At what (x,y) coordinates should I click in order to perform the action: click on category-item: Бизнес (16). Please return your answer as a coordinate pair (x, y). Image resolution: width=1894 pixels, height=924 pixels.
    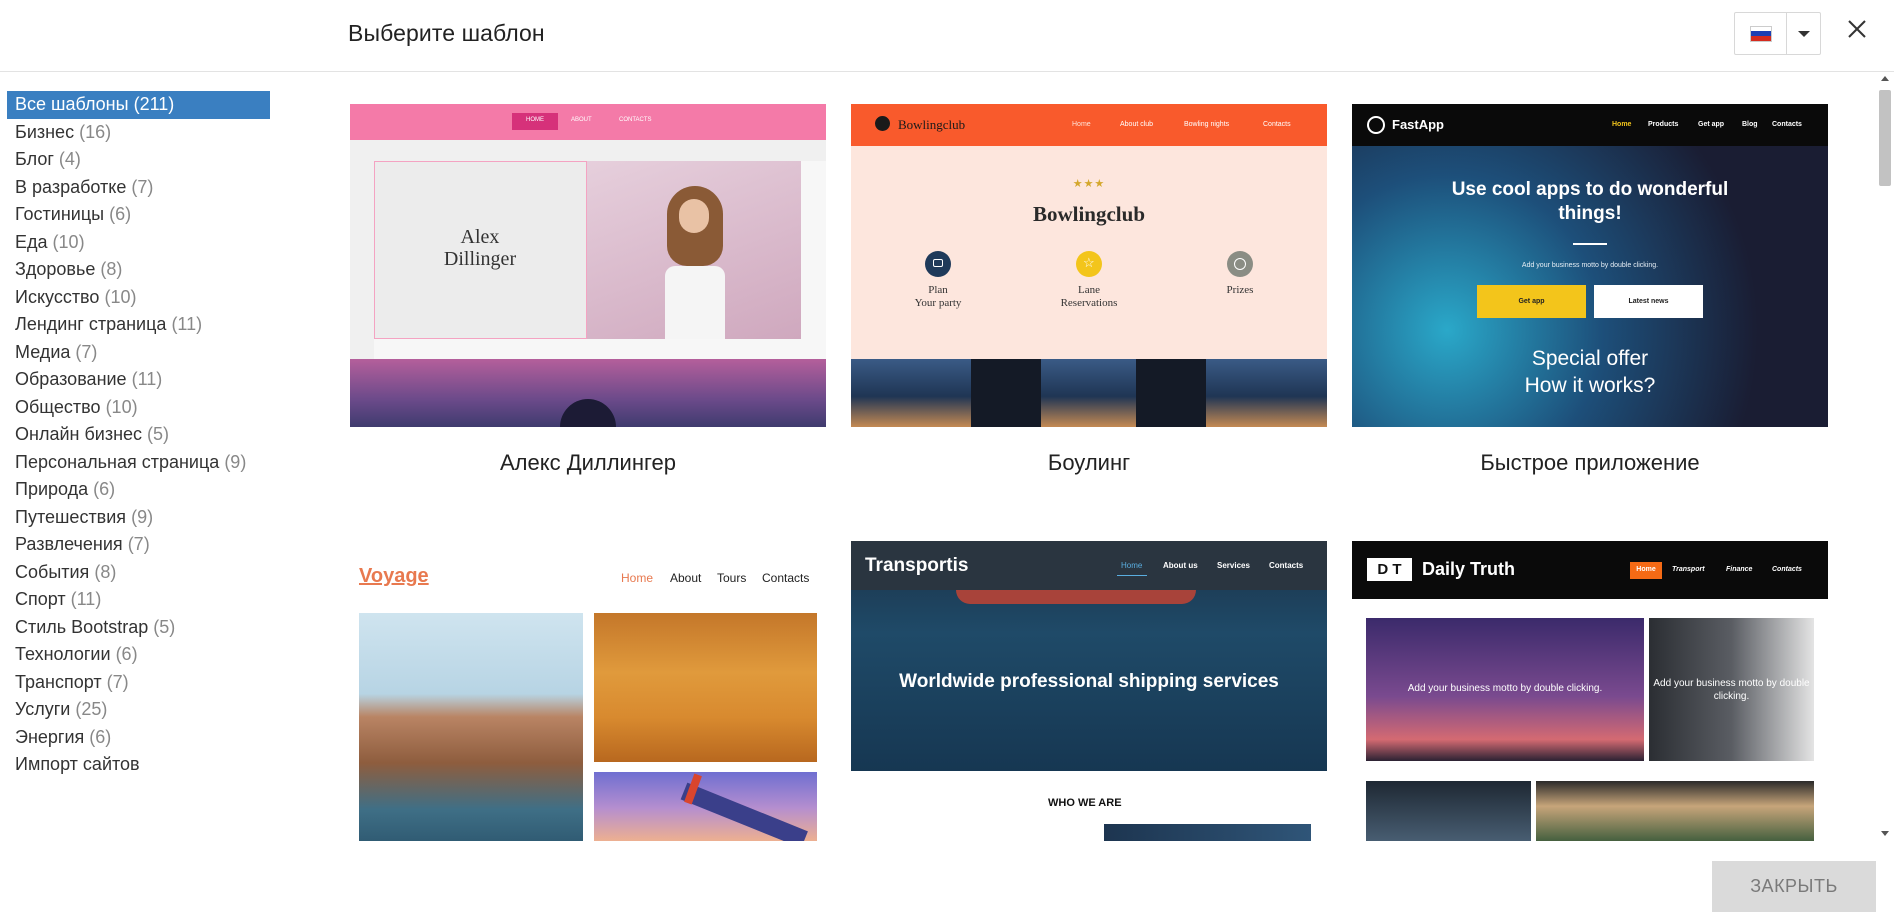
    Looking at the image, I should click on (138, 133).